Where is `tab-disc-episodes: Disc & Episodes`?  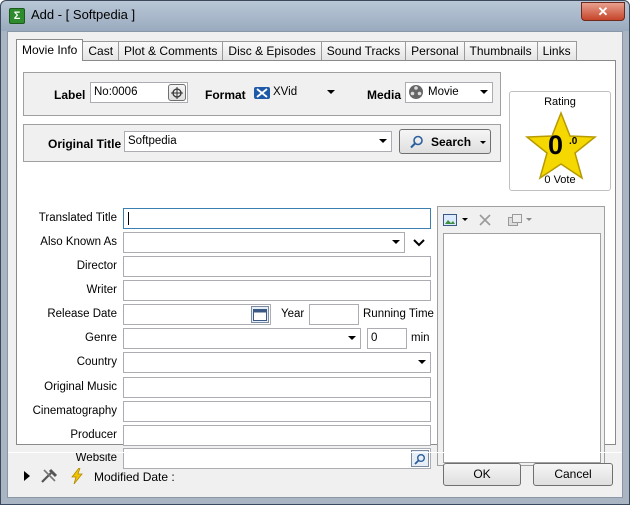
tab-disc-episodes: Disc & Episodes is located at coordinates (272, 51).